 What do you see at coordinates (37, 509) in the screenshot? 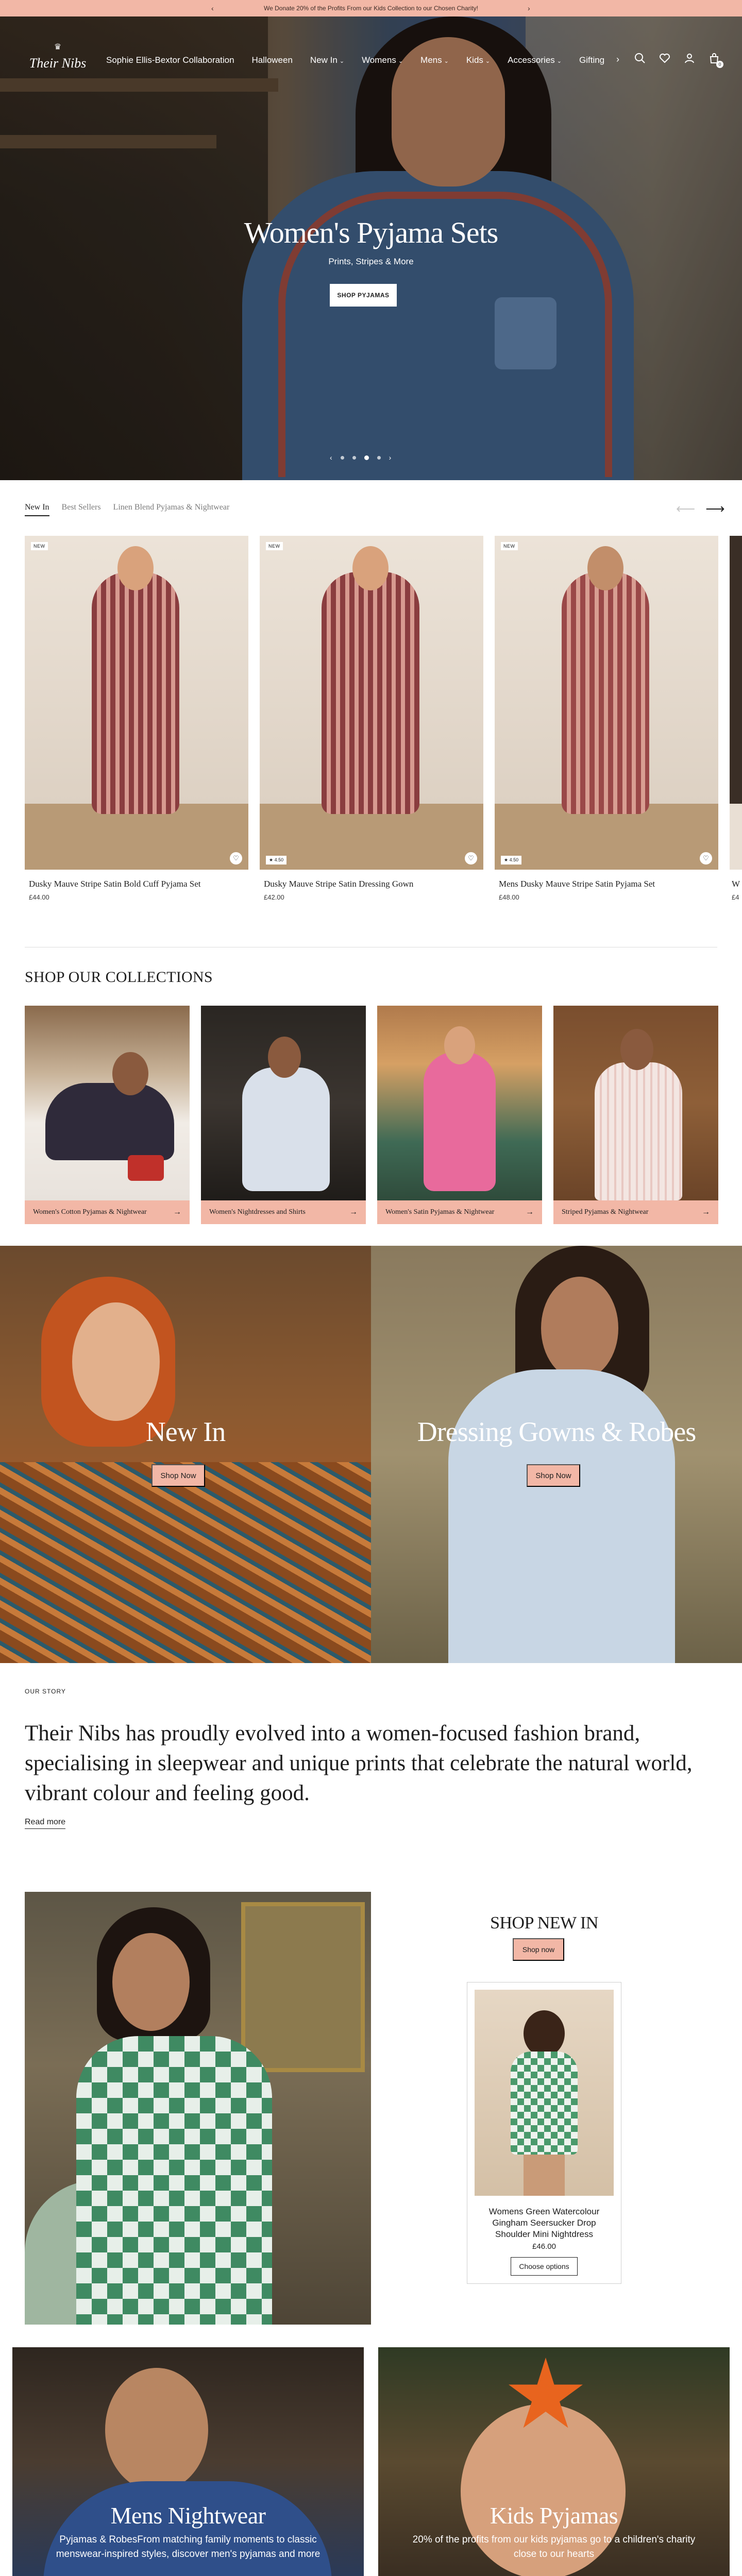
I see `tab-new-in: New In` at bounding box center [37, 509].